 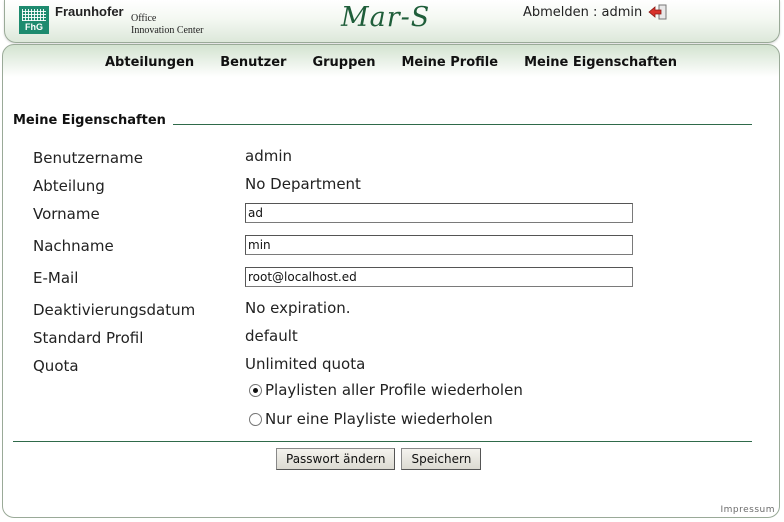 What do you see at coordinates (600, 62) in the screenshot?
I see `nav-item-meine-eigenschaften: Meine Eigenschaften` at bounding box center [600, 62].